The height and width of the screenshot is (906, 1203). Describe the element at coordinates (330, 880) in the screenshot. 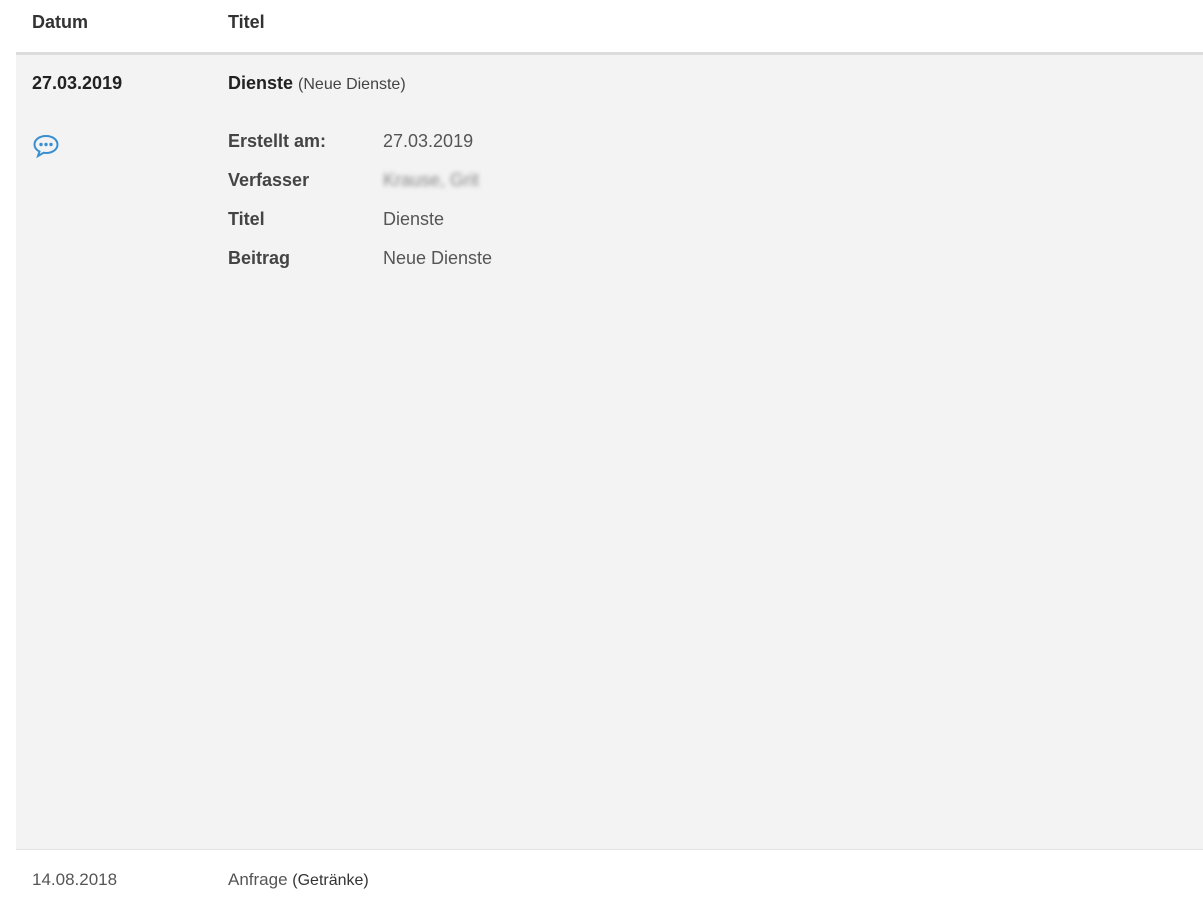

I see `row-subtitle: (Getränke)` at that location.